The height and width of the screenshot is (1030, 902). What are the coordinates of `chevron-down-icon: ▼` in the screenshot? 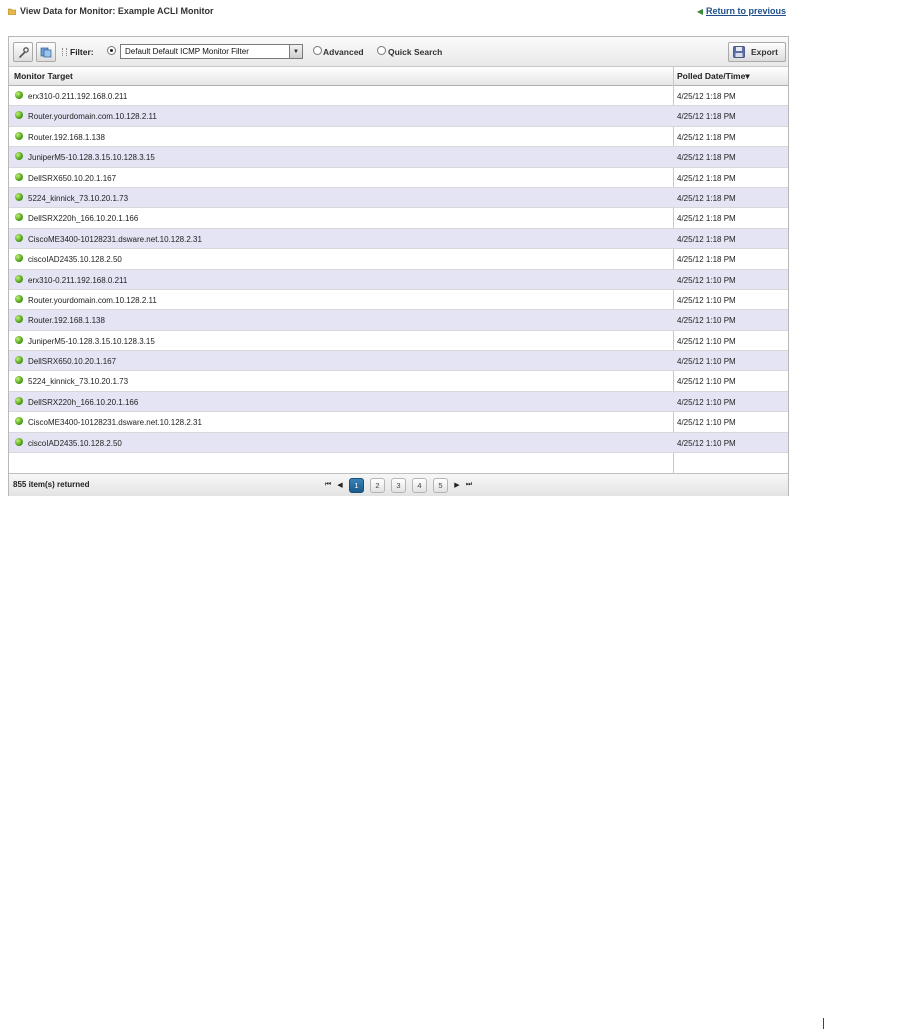 It's located at (295, 51).